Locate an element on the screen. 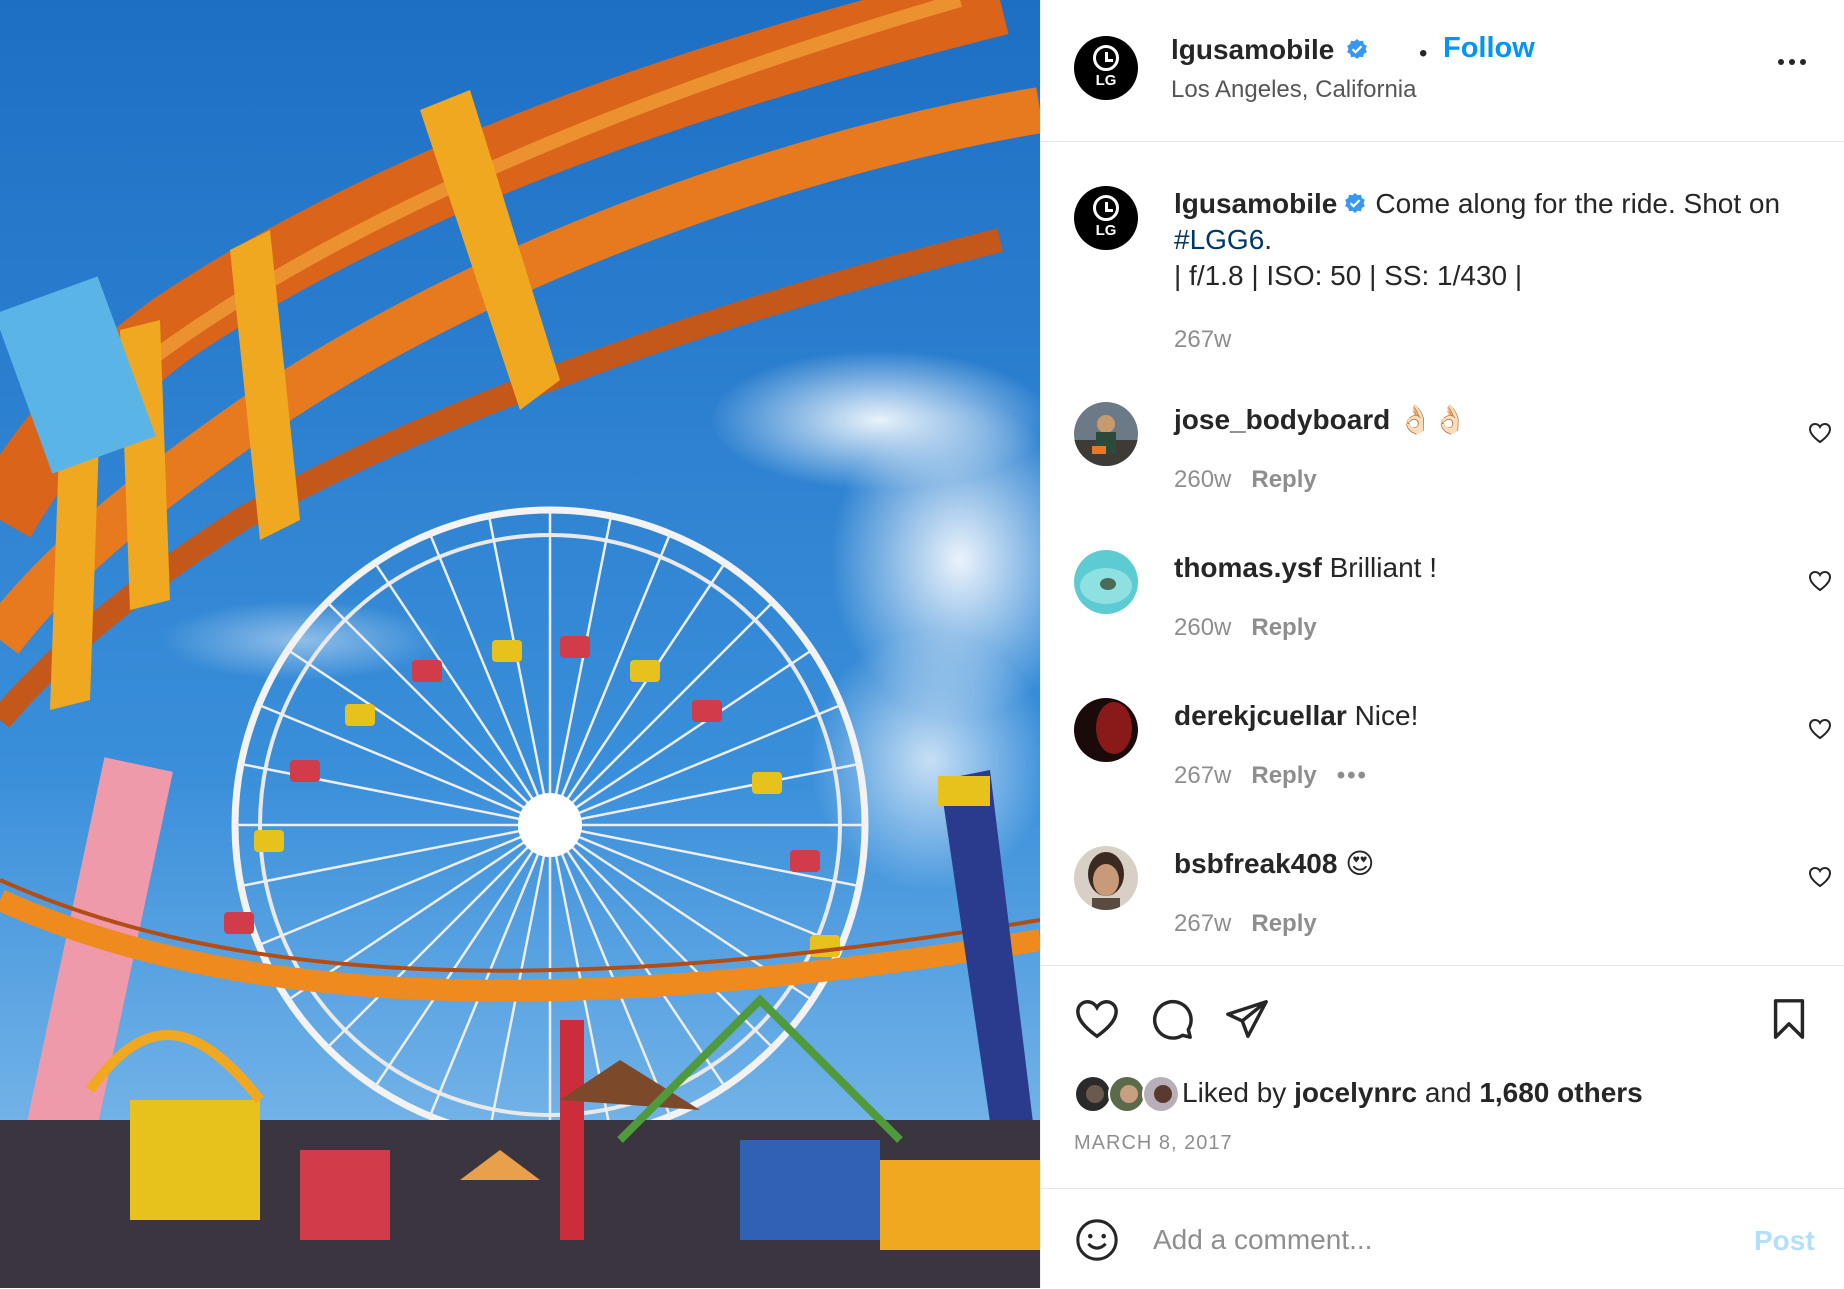  likes-middle: and is located at coordinates (1448, 1092).